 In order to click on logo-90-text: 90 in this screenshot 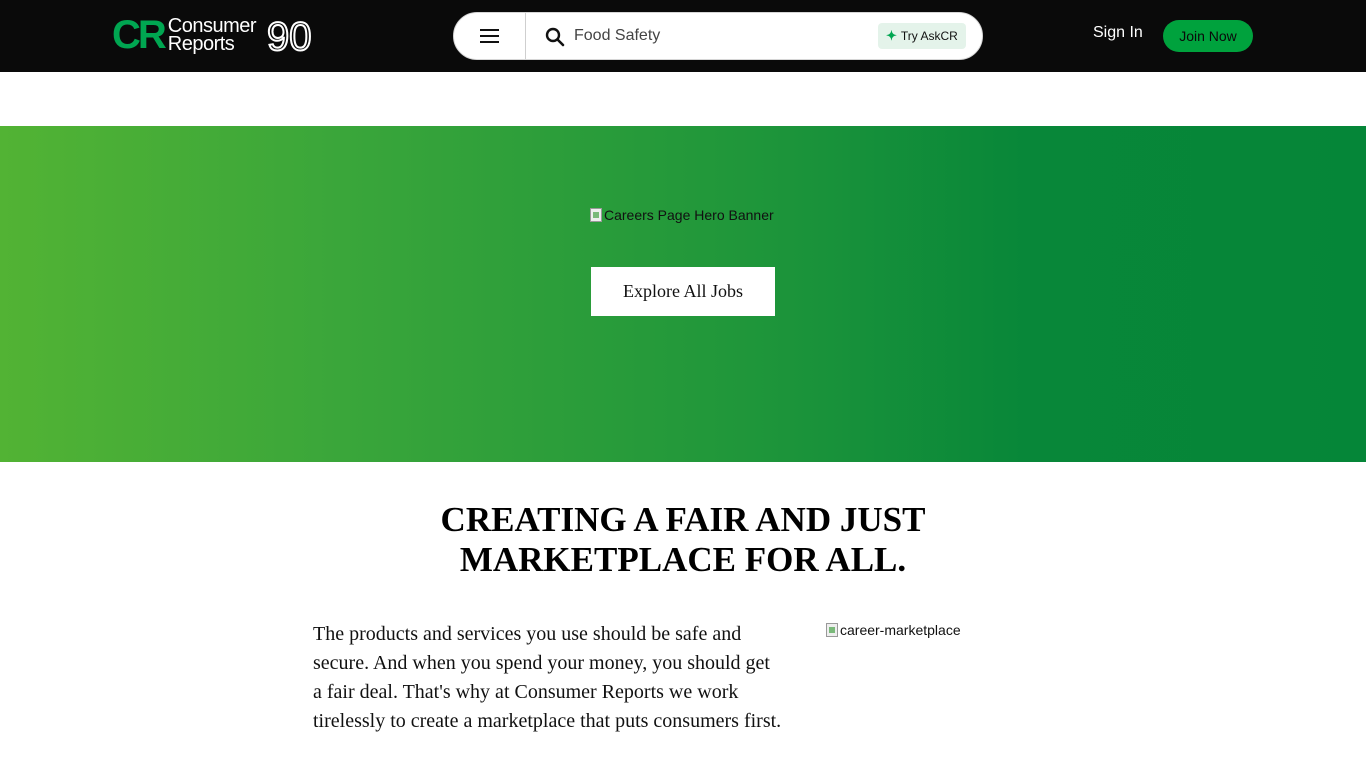, I will do `click(289, 35)`.